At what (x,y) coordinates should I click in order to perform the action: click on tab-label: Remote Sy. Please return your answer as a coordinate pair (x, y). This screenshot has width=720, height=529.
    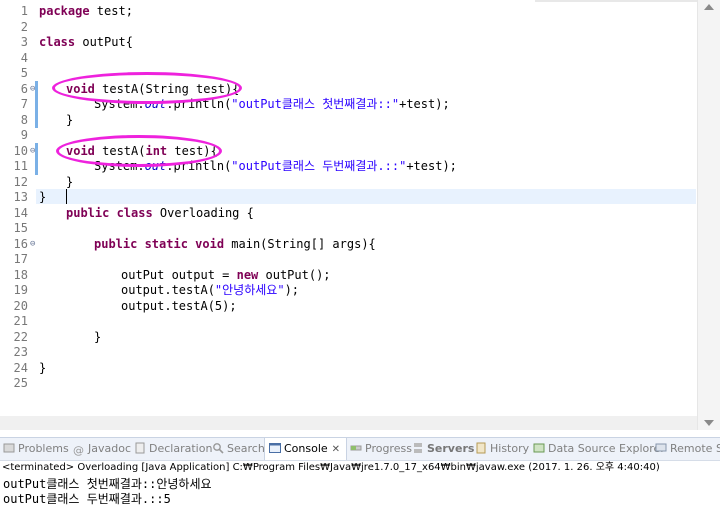
    Looking at the image, I should click on (695, 448).